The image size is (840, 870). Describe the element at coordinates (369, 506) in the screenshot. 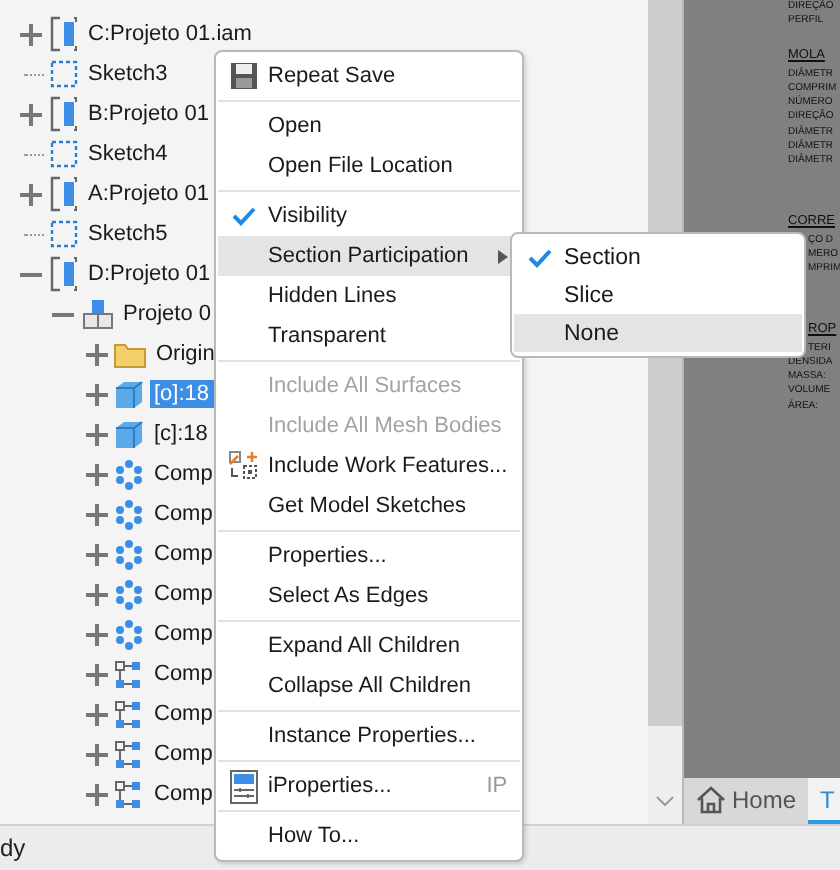

I see `menu-item: Get Model Sketches` at that location.